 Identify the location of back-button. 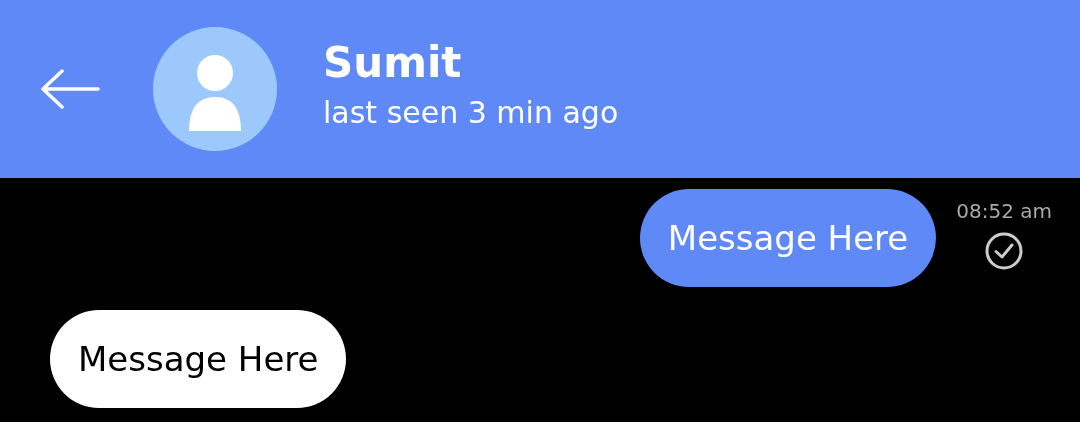
(70, 89).